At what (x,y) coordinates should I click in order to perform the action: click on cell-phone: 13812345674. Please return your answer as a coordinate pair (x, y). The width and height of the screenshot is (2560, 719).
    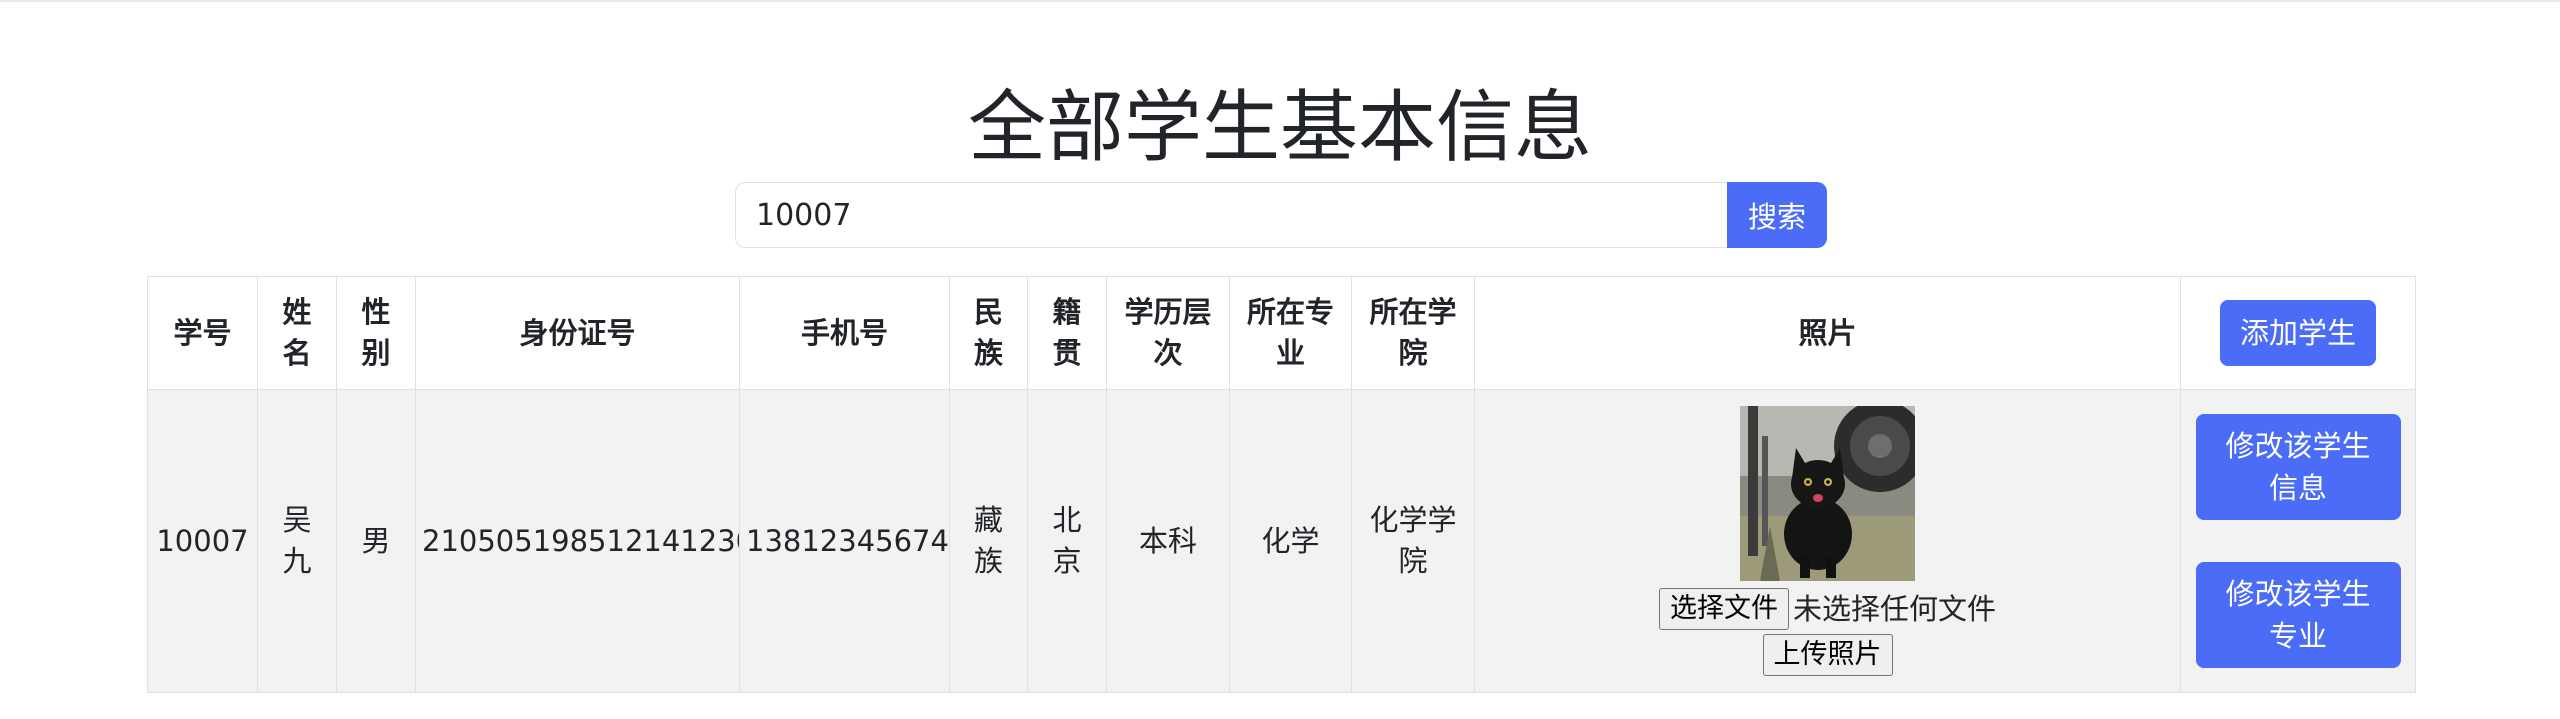
    Looking at the image, I should click on (844, 541).